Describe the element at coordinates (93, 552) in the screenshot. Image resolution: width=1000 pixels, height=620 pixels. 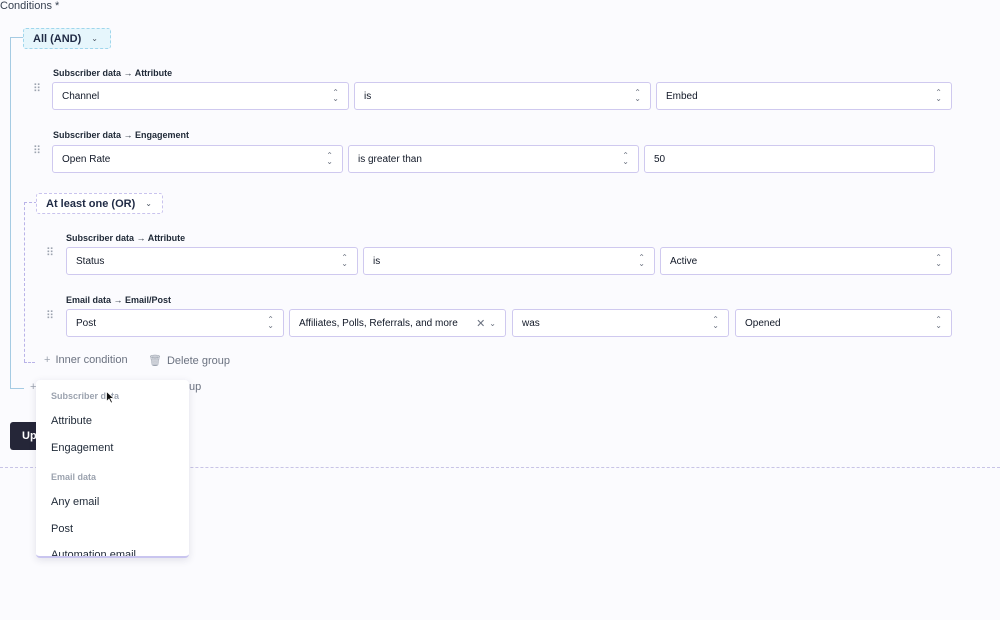
I see `menu-item-automation-email: Automation email` at that location.